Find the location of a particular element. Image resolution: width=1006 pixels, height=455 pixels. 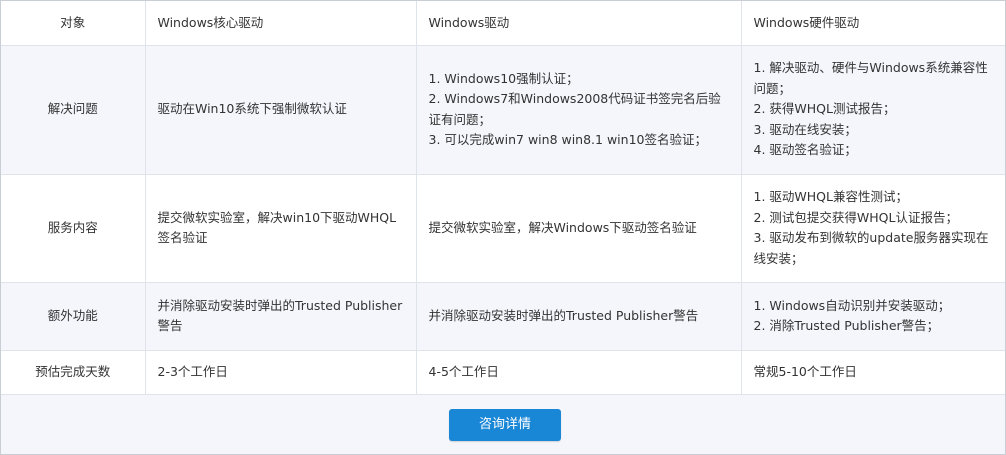

cell-line: 2. 获得WHQL测试报告； is located at coordinates (824, 109).